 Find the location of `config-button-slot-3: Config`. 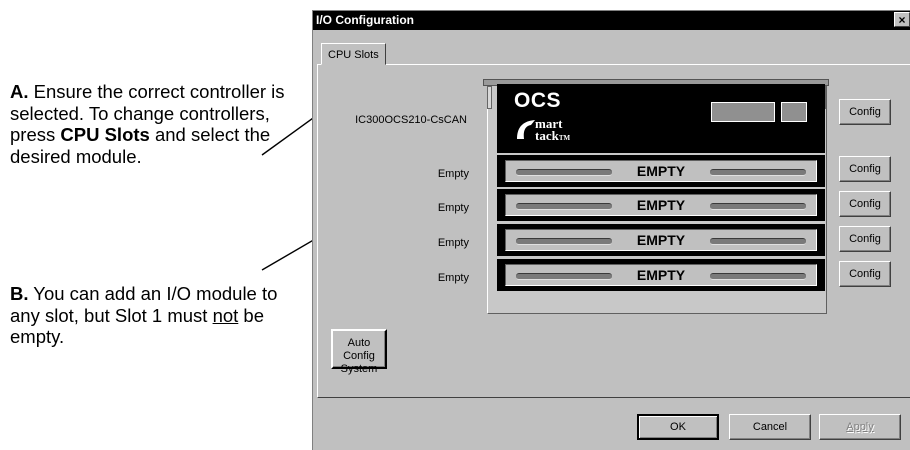

config-button-slot-3: Config is located at coordinates (865, 239).